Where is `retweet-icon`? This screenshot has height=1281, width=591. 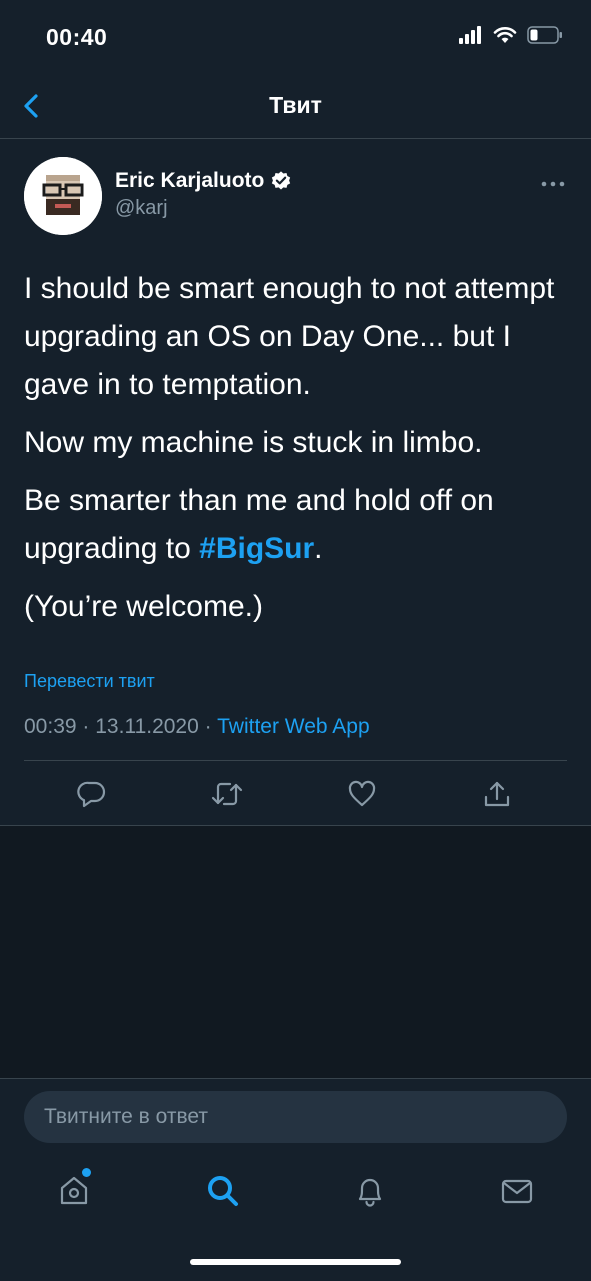
retweet-icon is located at coordinates (227, 794).